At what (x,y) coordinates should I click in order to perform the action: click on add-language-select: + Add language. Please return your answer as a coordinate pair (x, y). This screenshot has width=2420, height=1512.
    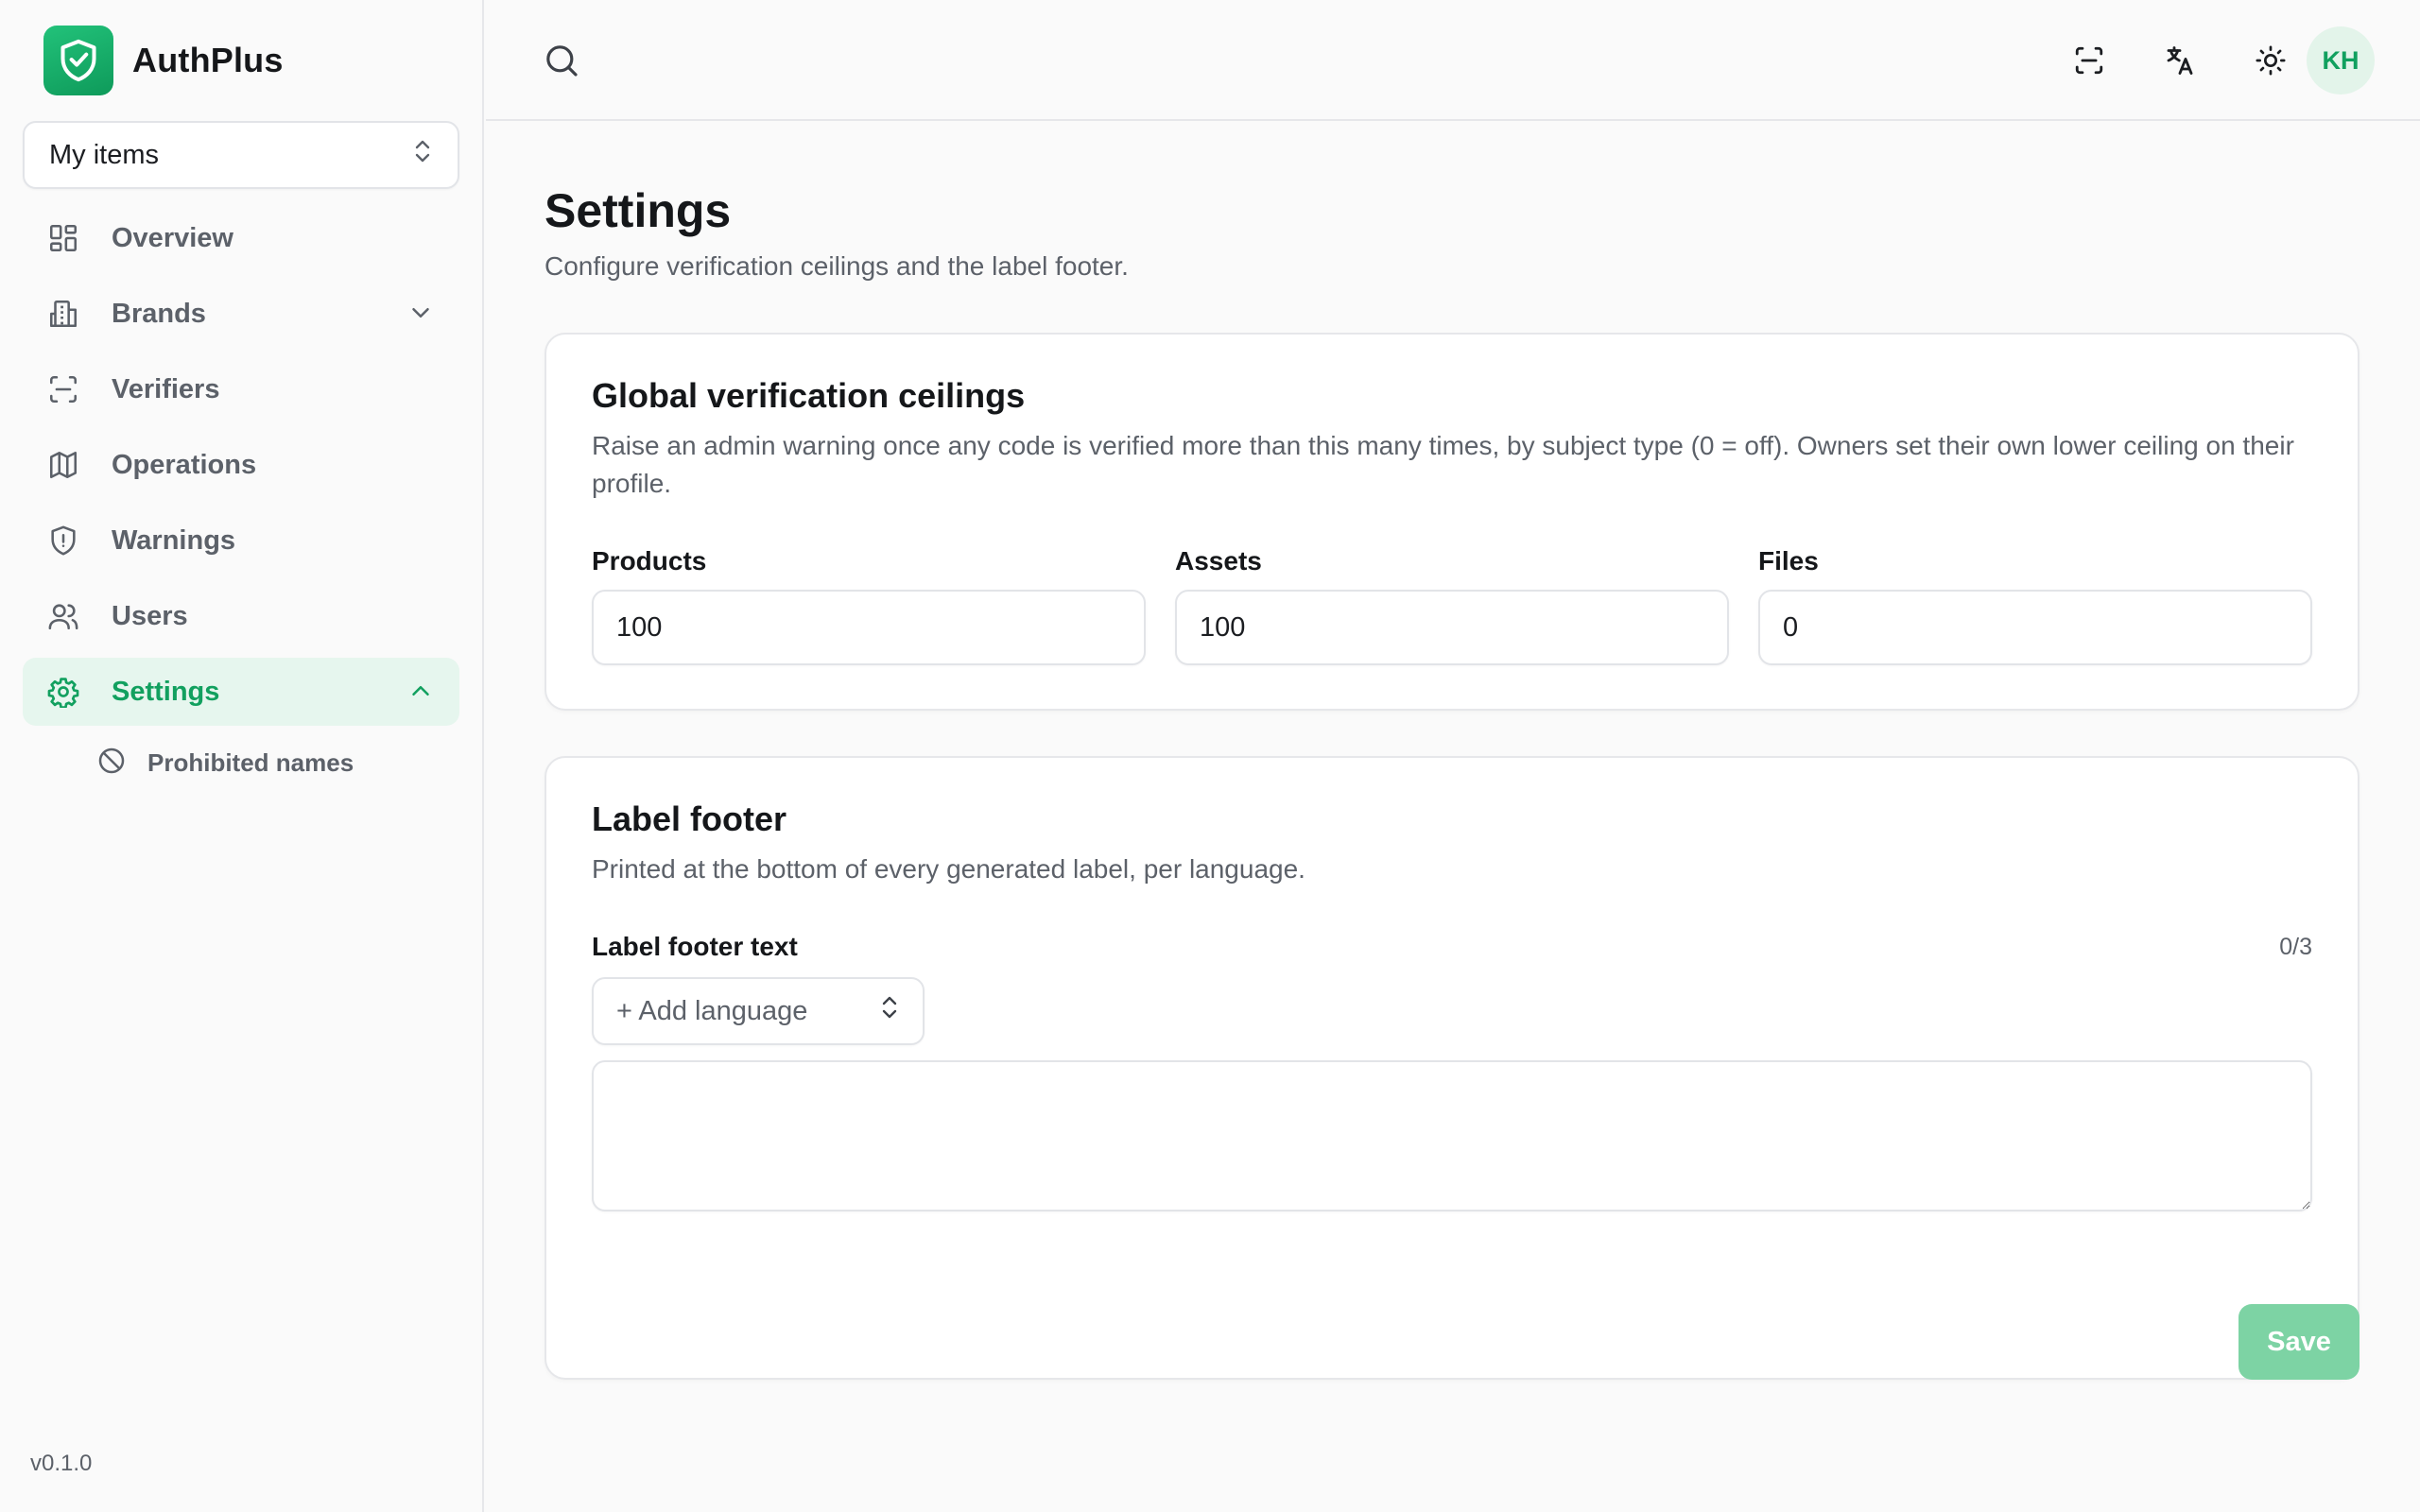
    Looking at the image, I should click on (758, 1011).